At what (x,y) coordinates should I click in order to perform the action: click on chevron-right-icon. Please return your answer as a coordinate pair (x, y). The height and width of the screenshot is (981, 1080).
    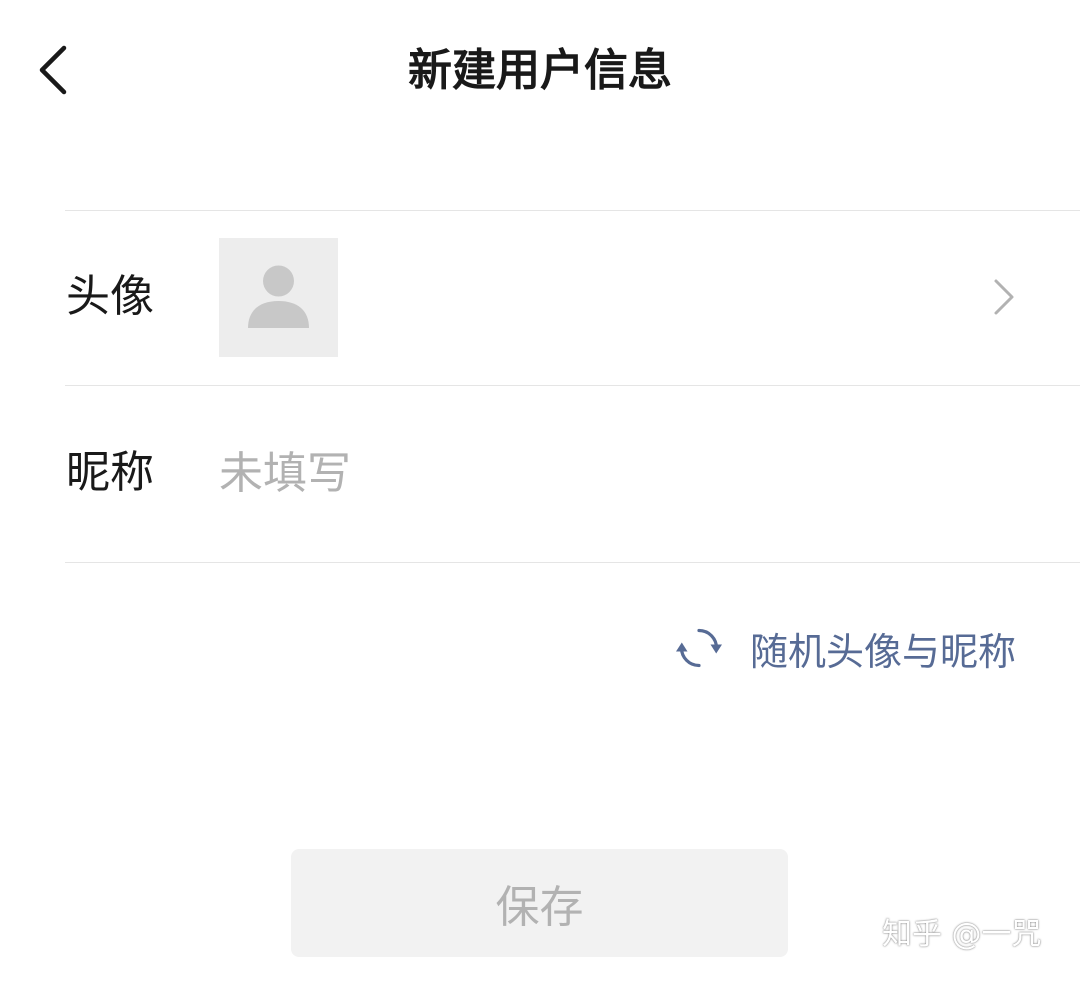
    Looking at the image, I should click on (1004, 297).